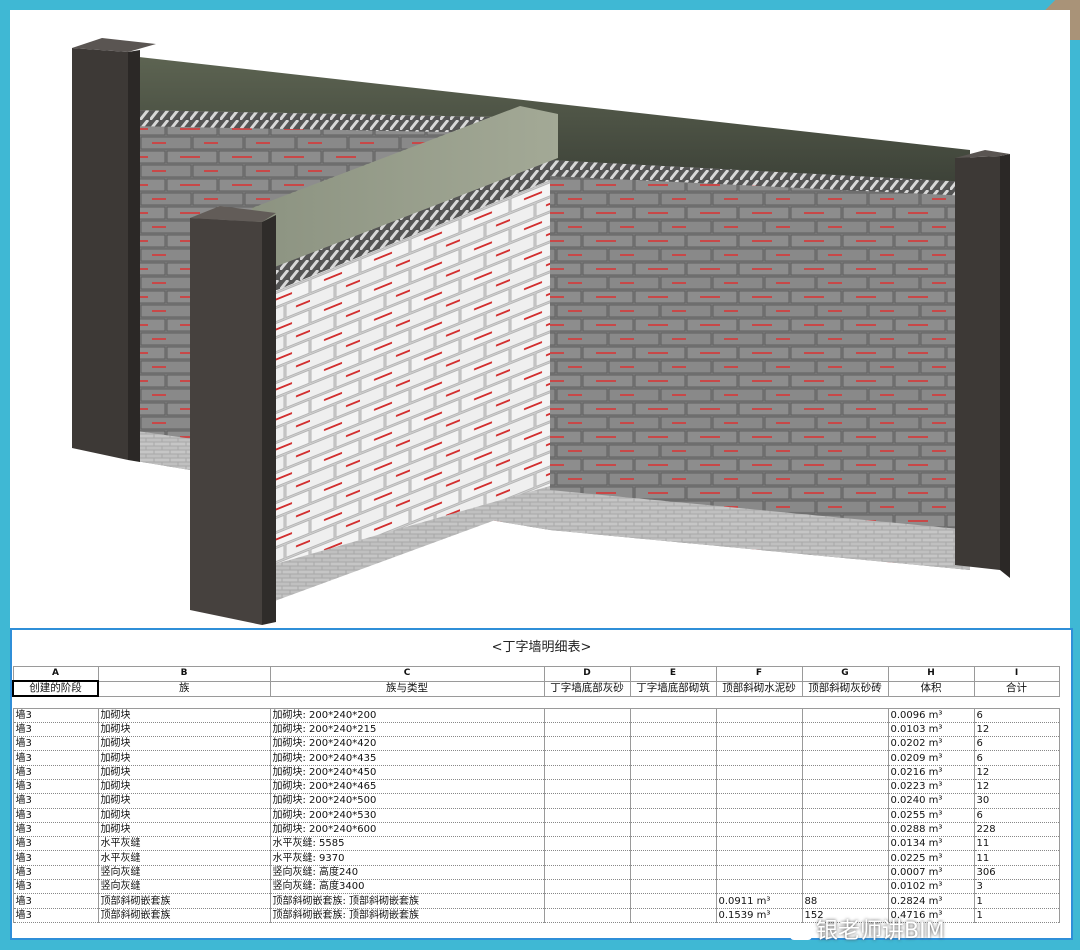 The height and width of the screenshot is (950, 1080). What do you see at coordinates (407, 674) in the screenshot?
I see `column-letter: C` at bounding box center [407, 674].